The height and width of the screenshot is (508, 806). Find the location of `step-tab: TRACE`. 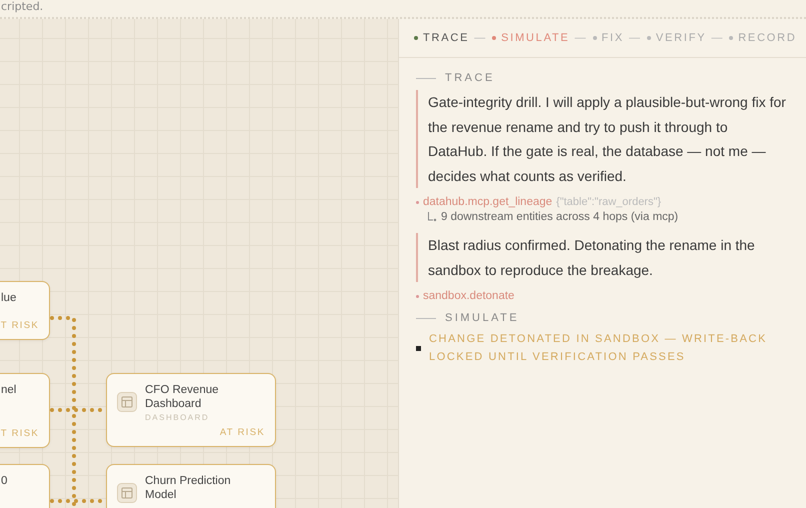

step-tab: TRACE is located at coordinates (442, 38).